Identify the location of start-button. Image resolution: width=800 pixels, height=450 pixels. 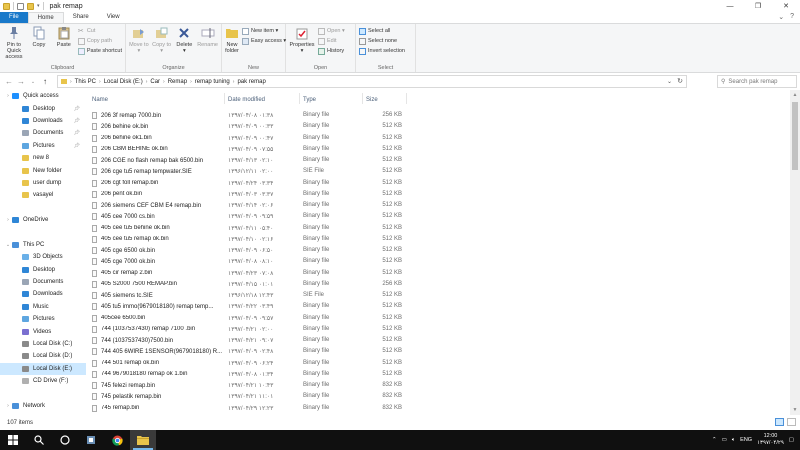
(13, 440).